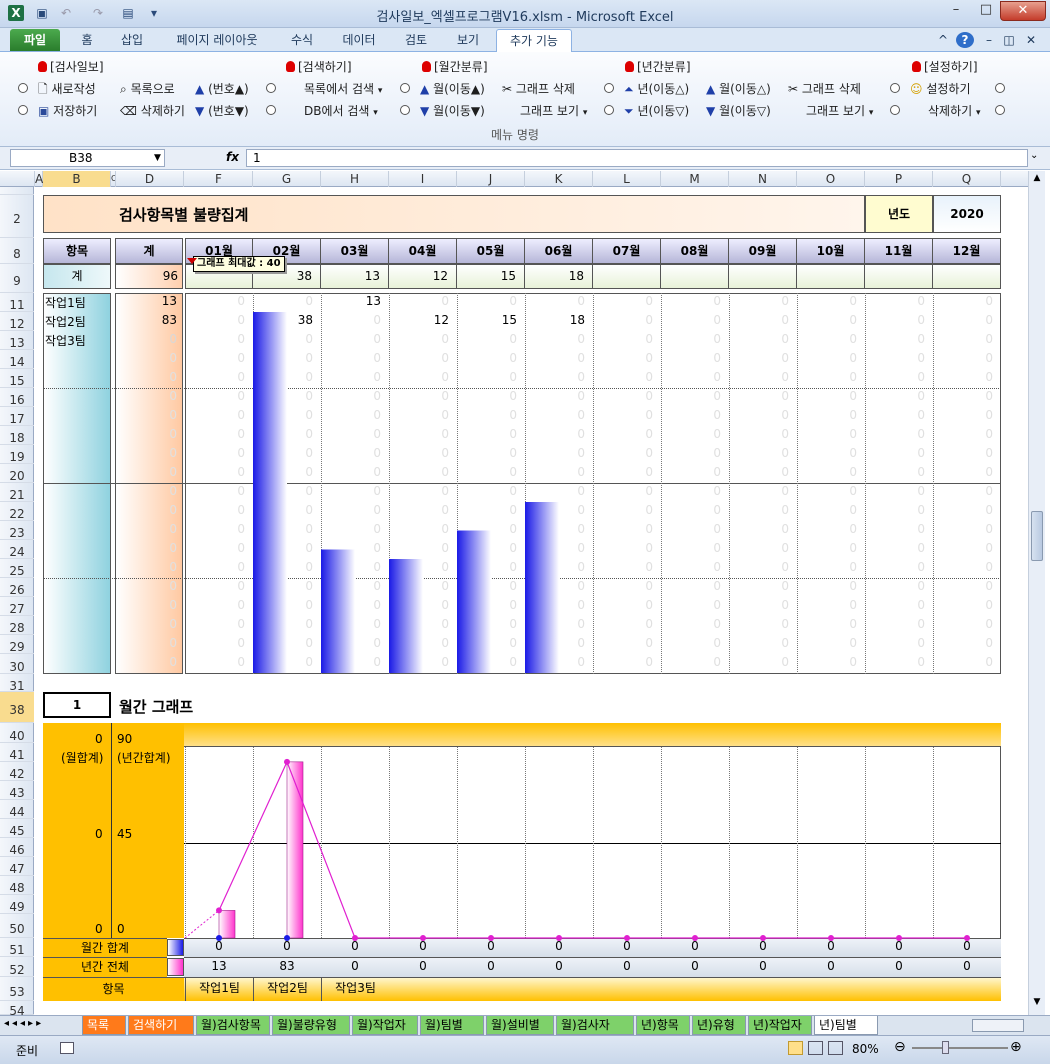 The width and height of the screenshot is (1050, 1064). Describe the element at coordinates (17, 568) in the screenshot. I see `row-header-25: 25` at that location.